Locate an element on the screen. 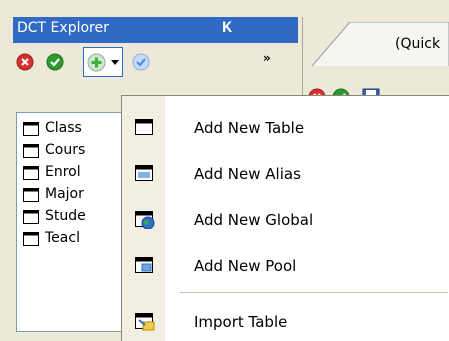 The image size is (449, 341). pin-icon: 𝚱 is located at coordinates (227, 28).